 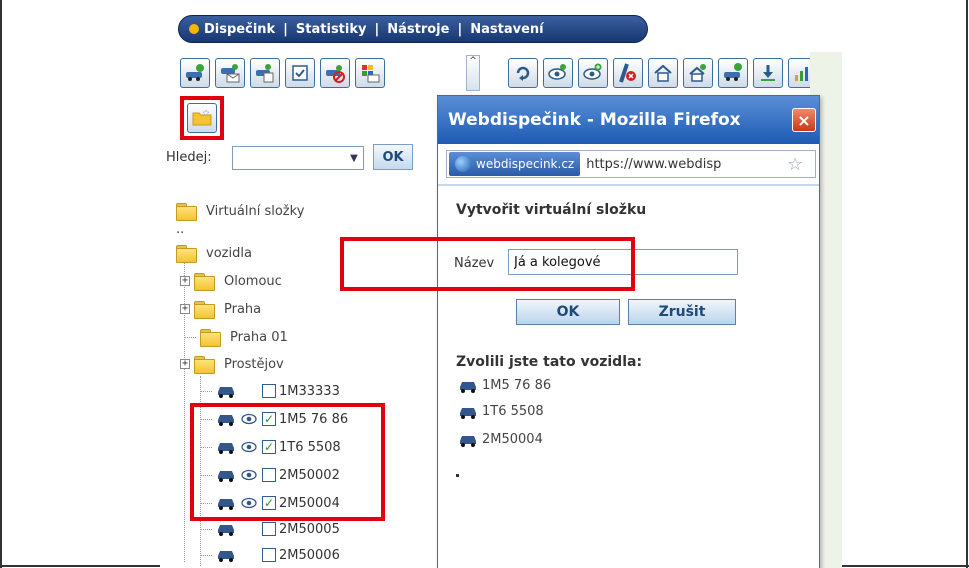 I want to click on tree-folder-praha: + Praha, so click(x=220, y=309).